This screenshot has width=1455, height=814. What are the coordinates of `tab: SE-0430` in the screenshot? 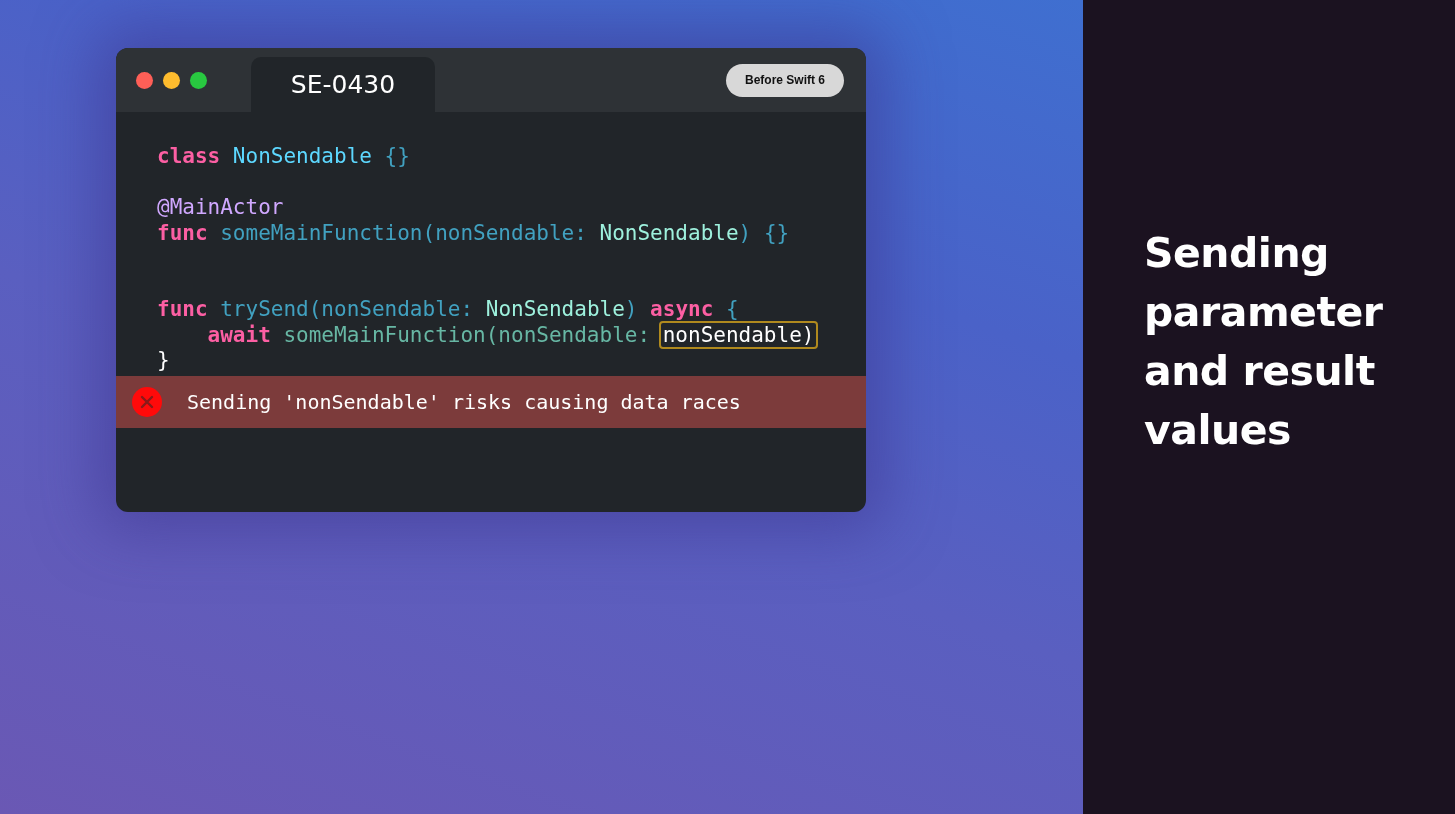 It's located at (343, 84).